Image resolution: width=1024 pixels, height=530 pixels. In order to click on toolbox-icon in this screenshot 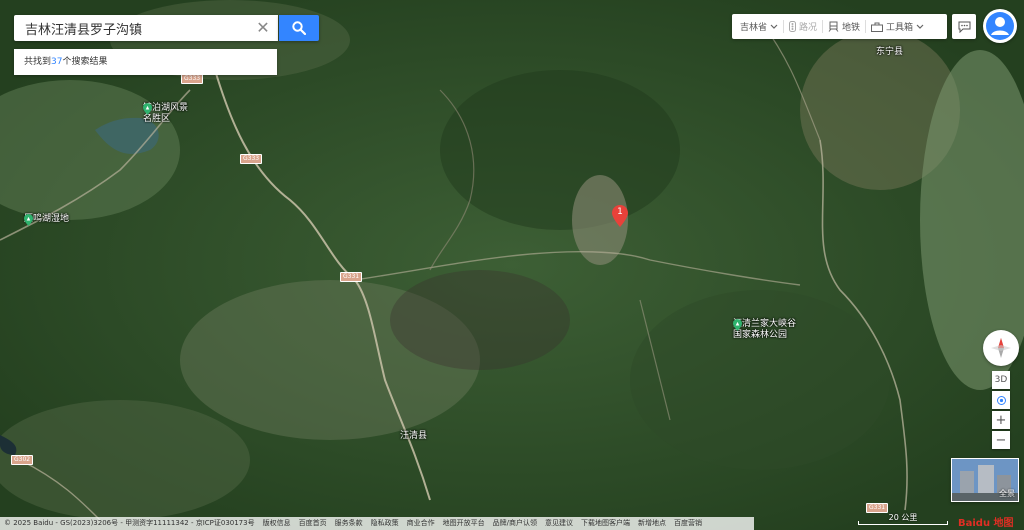, I will do `click(877, 27)`.